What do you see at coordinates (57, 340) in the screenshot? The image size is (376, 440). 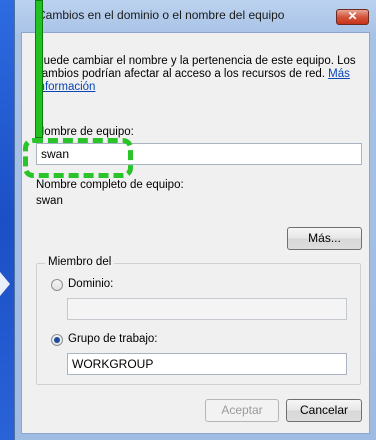 I see `workgroup-radio` at bounding box center [57, 340].